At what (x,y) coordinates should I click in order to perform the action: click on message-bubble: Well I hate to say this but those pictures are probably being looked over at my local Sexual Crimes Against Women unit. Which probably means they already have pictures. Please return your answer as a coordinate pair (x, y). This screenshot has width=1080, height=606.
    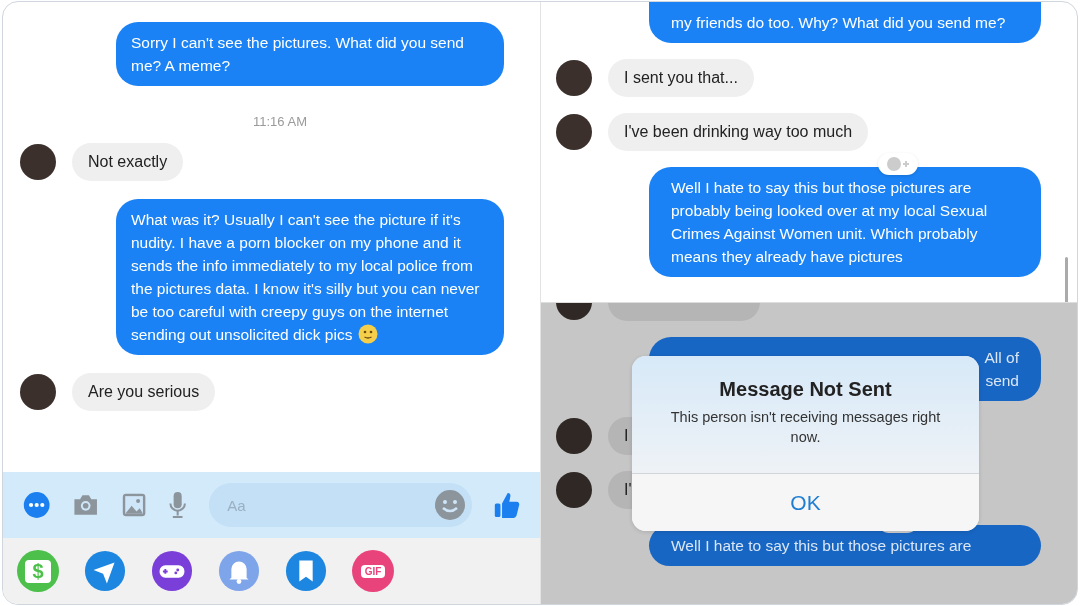
    Looking at the image, I should click on (845, 222).